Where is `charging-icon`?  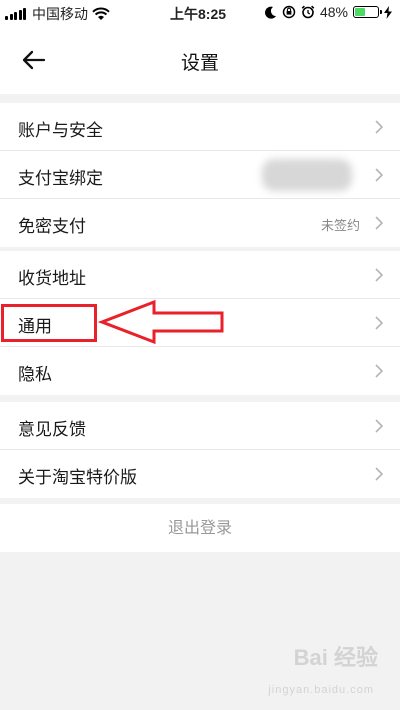 charging-icon is located at coordinates (388, 12).